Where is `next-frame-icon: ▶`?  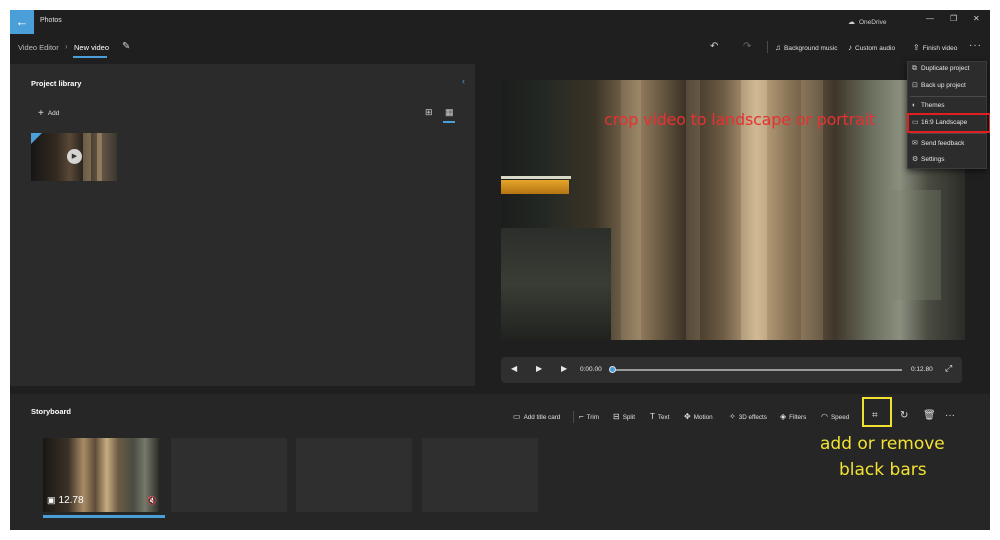 next-frame-icon: ▶ is located at coordinates (564, 368).